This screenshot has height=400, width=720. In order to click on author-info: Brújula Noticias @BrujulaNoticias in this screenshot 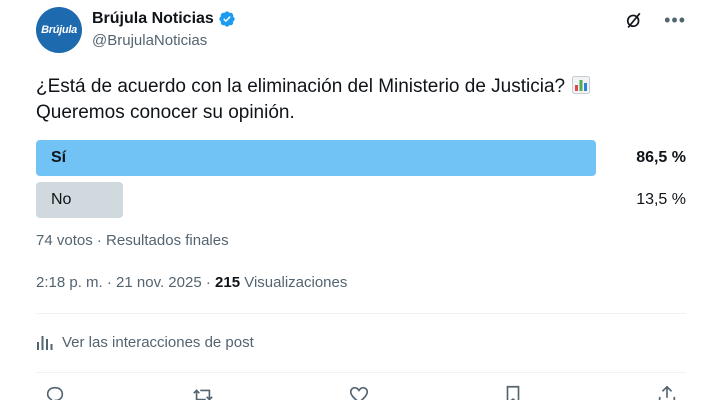, I will do `click(164, 28)`.